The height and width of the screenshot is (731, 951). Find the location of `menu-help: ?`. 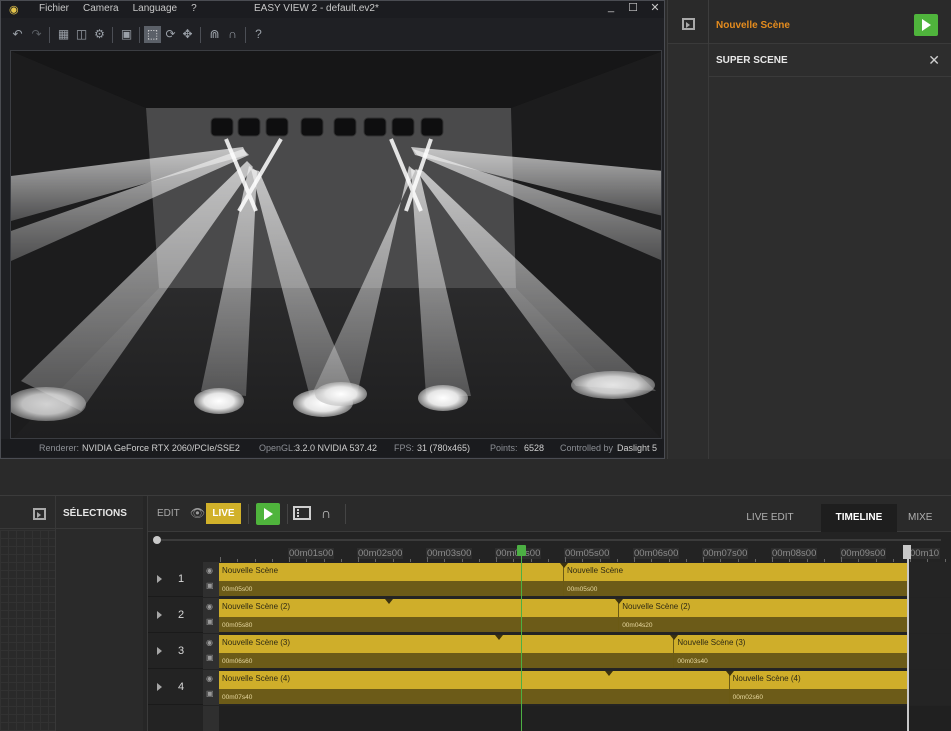

menu-help: ? is located at coordinates (194, 8).